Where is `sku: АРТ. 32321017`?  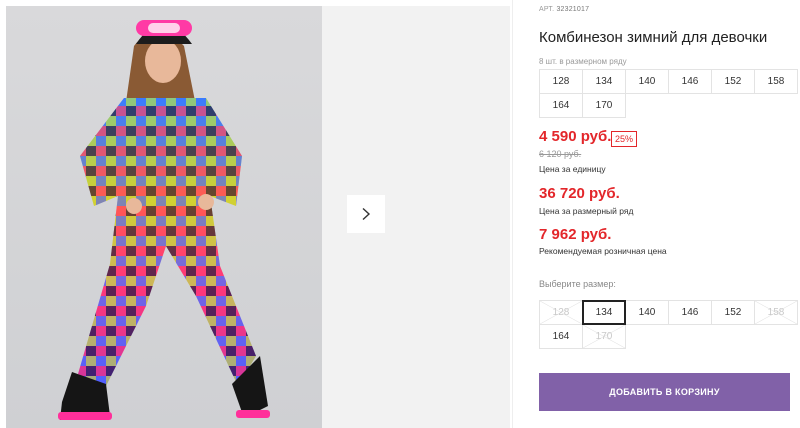 sku: АРТ. 32321017 is located at coordinates (564, 9).